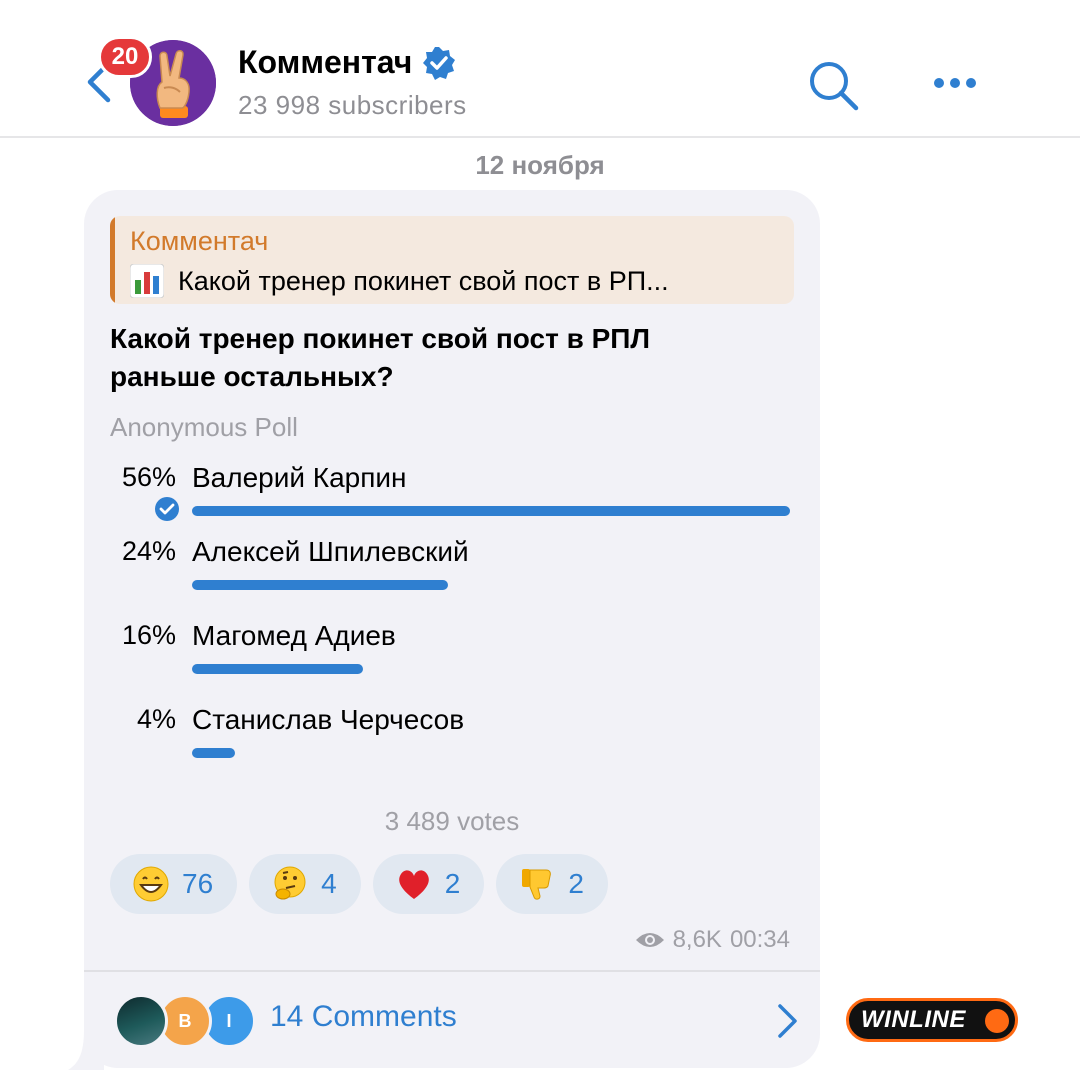 The width and height of the screenshot is (1080, 1080). Describe the element at coordinates (294, 635) in the screenshot. I see `poll-option-label: Магомед Адиев` at that location.